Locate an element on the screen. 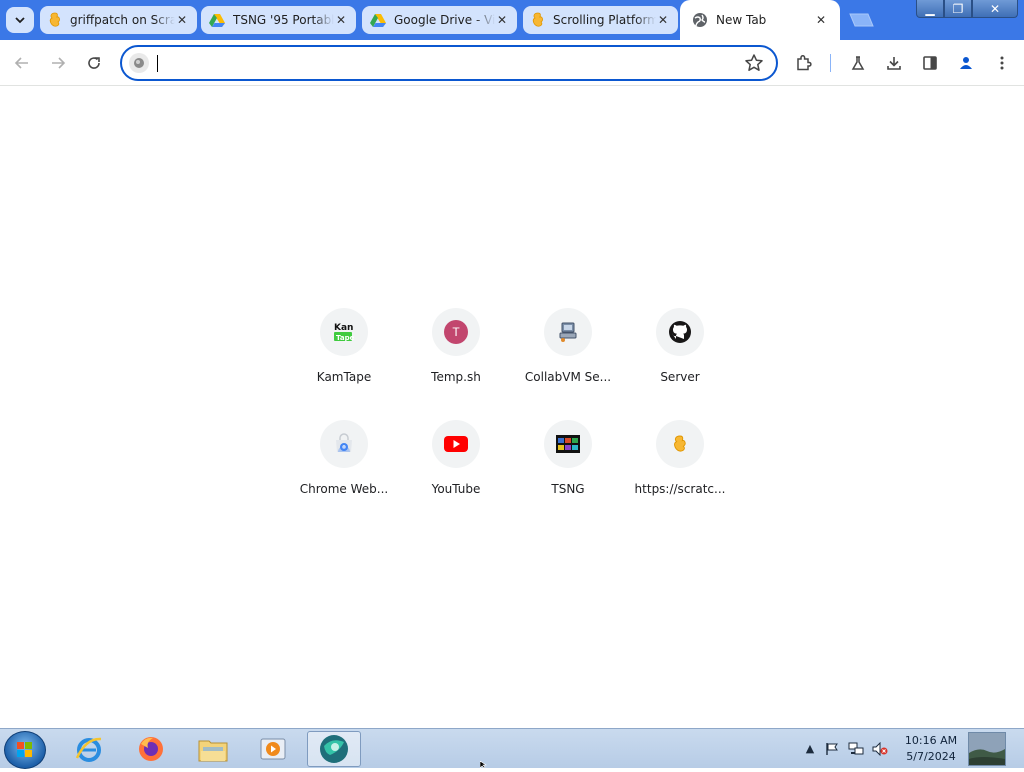 The width and height of the screenshot is (1024, 772). shortcut-temp-sh: T Temp.sh is located at coordinates (456, 364).